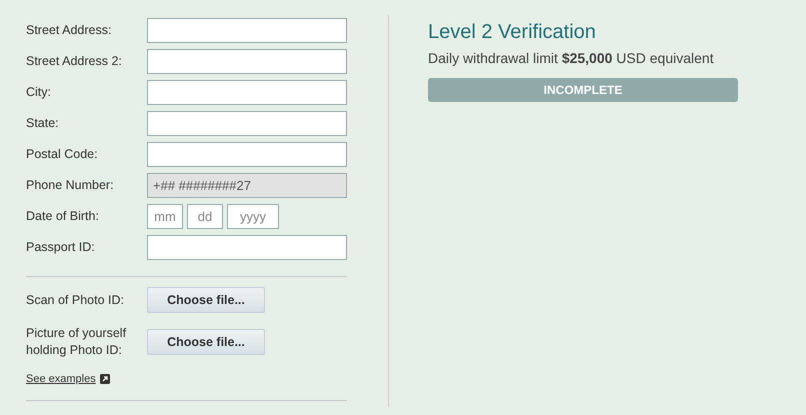  Describe the element at coordinates (583, 90) in the screenshot. I see `status-bar: INCOMPLETE` at that location.